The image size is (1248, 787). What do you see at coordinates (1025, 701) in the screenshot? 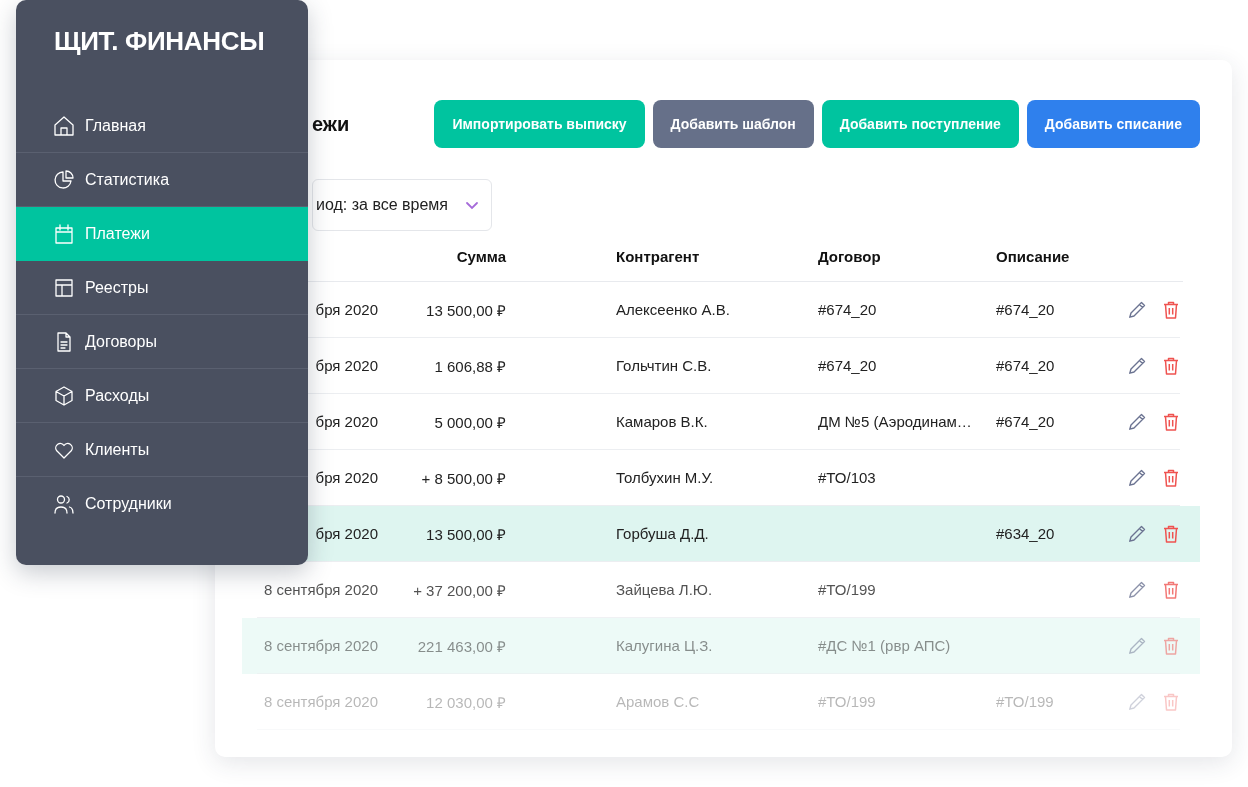
I see `description-cell-text: #ТО/199` at bounding box center [1025, 701].